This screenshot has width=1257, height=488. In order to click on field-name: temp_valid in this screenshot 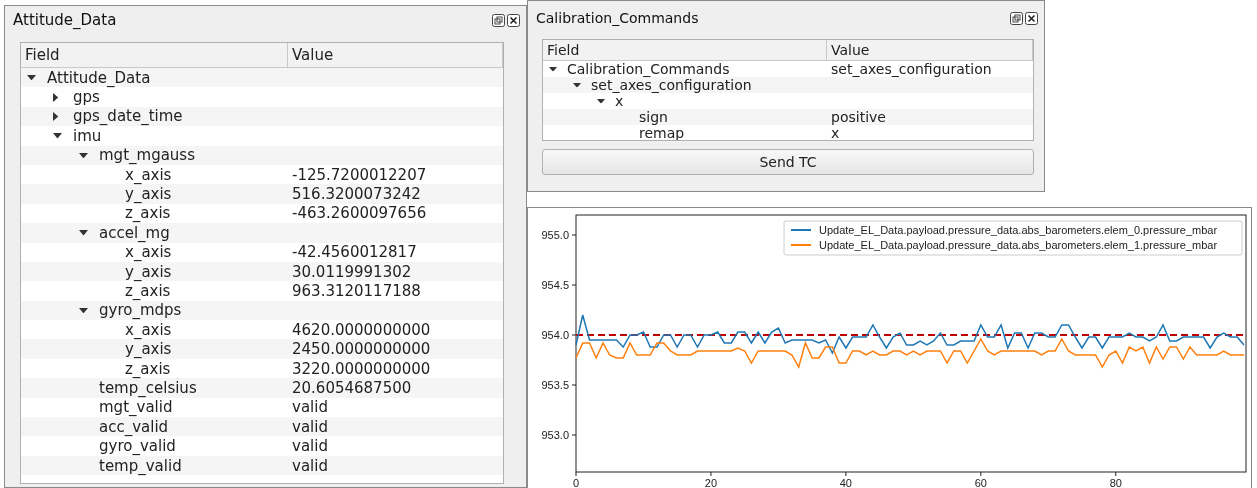, I will do `click(140, 465)`.